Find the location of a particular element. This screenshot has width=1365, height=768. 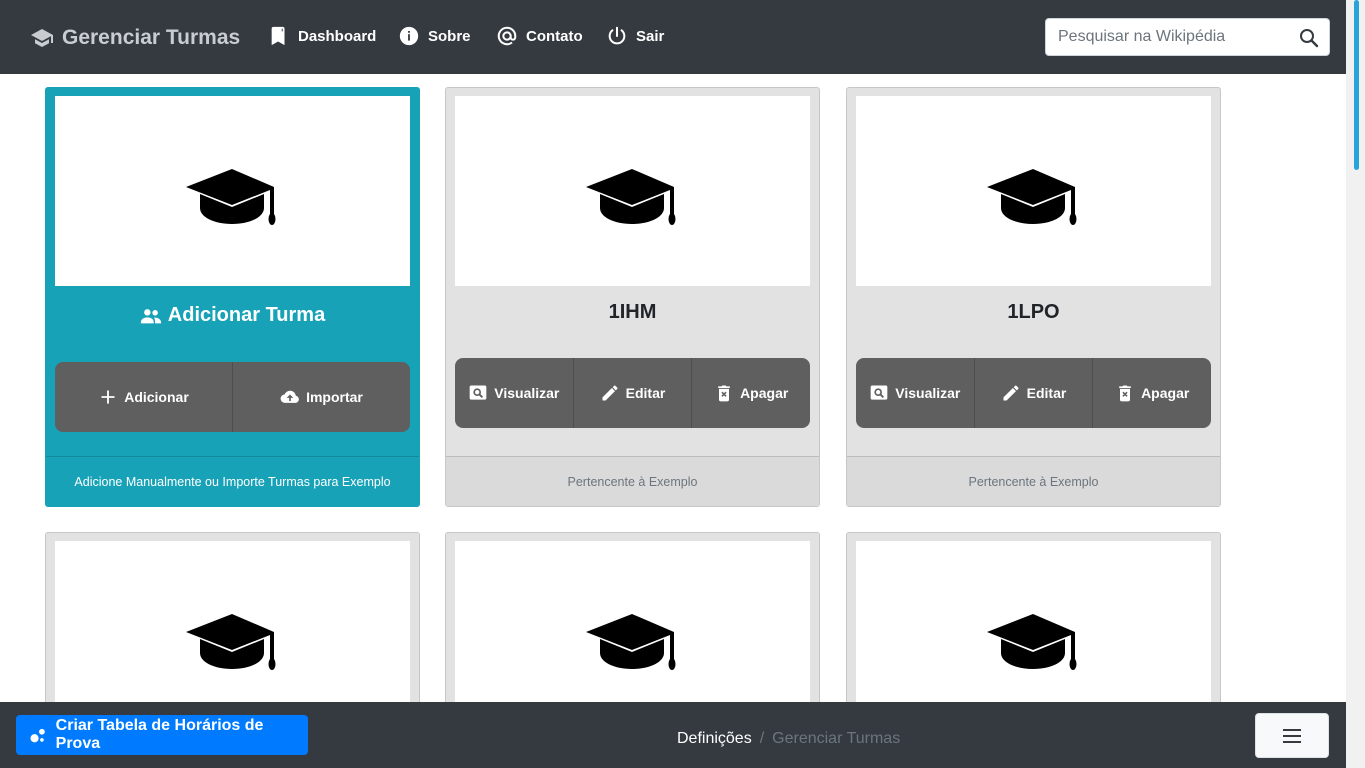

nav-label: Contato is located at coordinates (554, 36).